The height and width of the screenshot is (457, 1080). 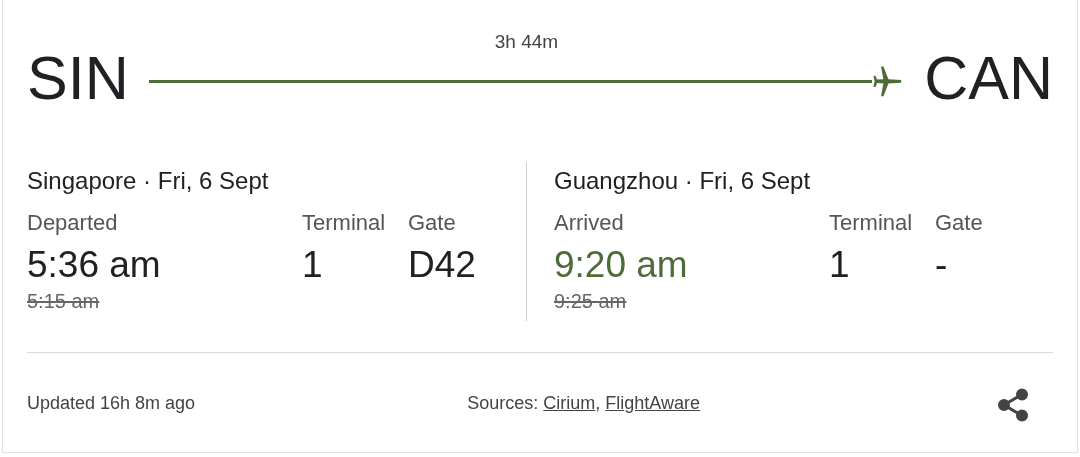 I want to click on airport-code: CAN, so click(x=988, y=78).